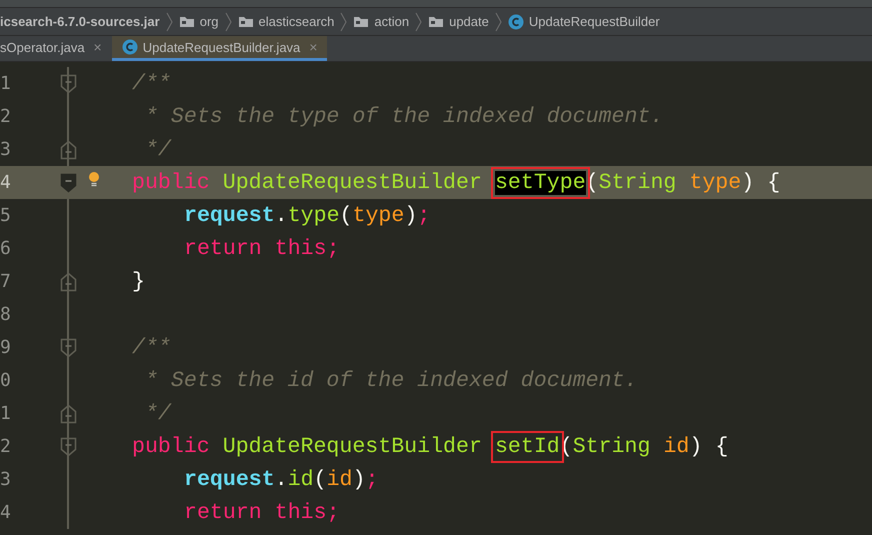 The image size is (872, 535). I want to click on line-number: 0, so click(6, 380).